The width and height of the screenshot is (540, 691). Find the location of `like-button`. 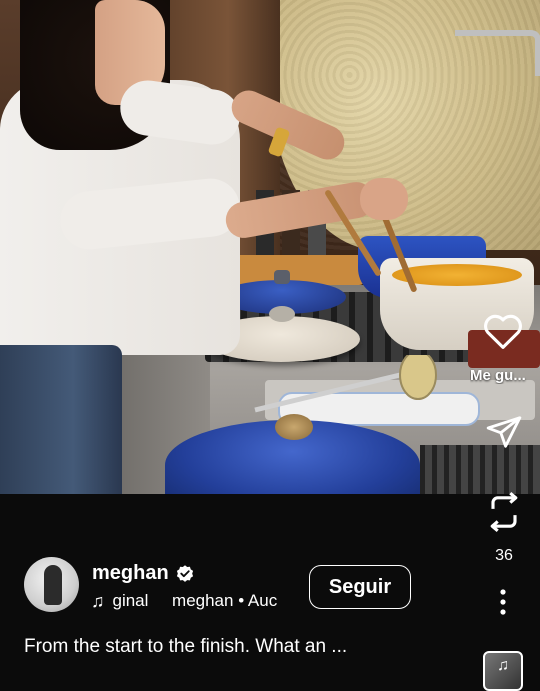

like-button is located at coordinates (503, 331).